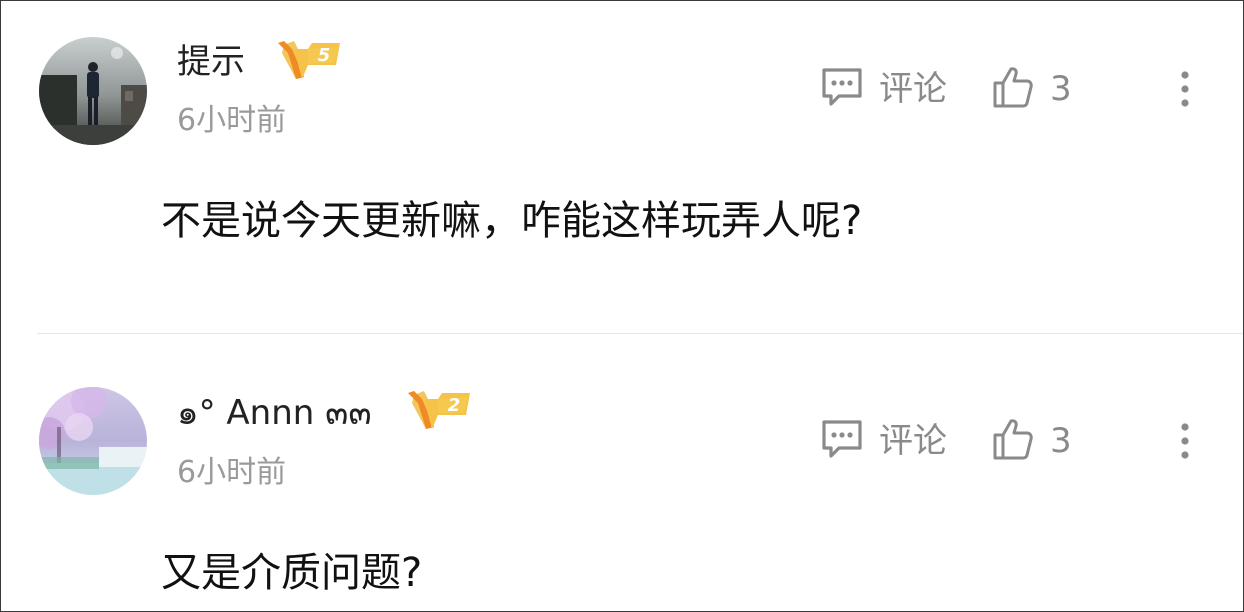  Describe the element at coordinates (211, 62) in the screenshot. I see `username: 提示` at that location.